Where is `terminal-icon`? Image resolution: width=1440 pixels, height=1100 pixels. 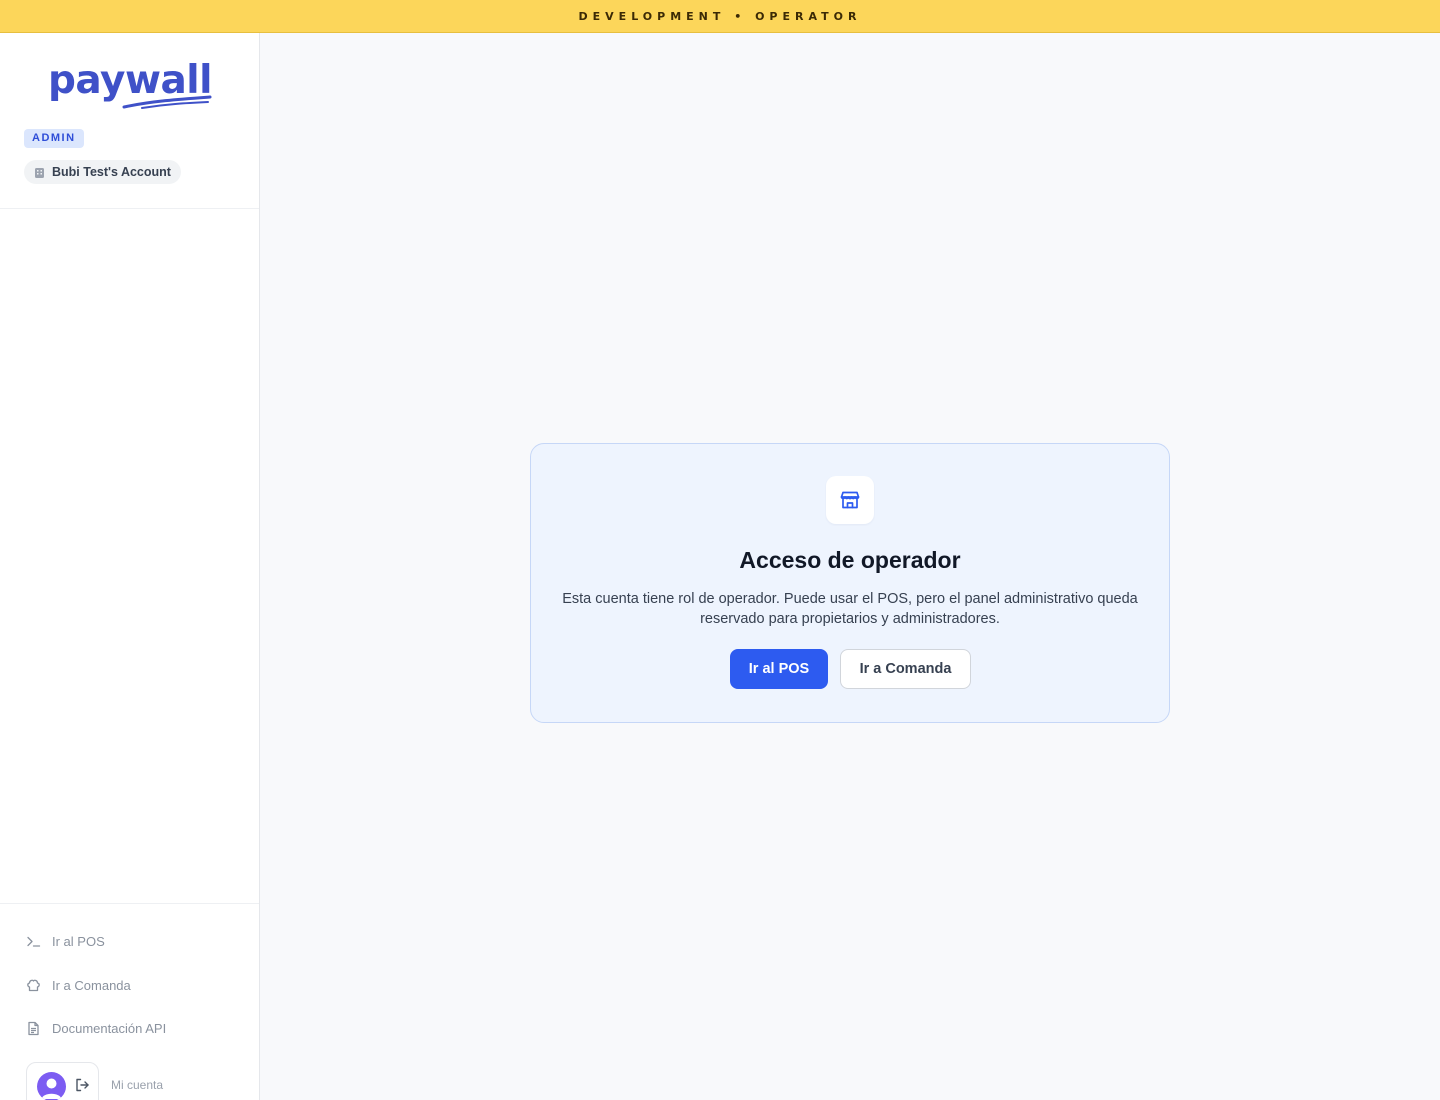 terminal-icon is located at coordinates (33, 941).